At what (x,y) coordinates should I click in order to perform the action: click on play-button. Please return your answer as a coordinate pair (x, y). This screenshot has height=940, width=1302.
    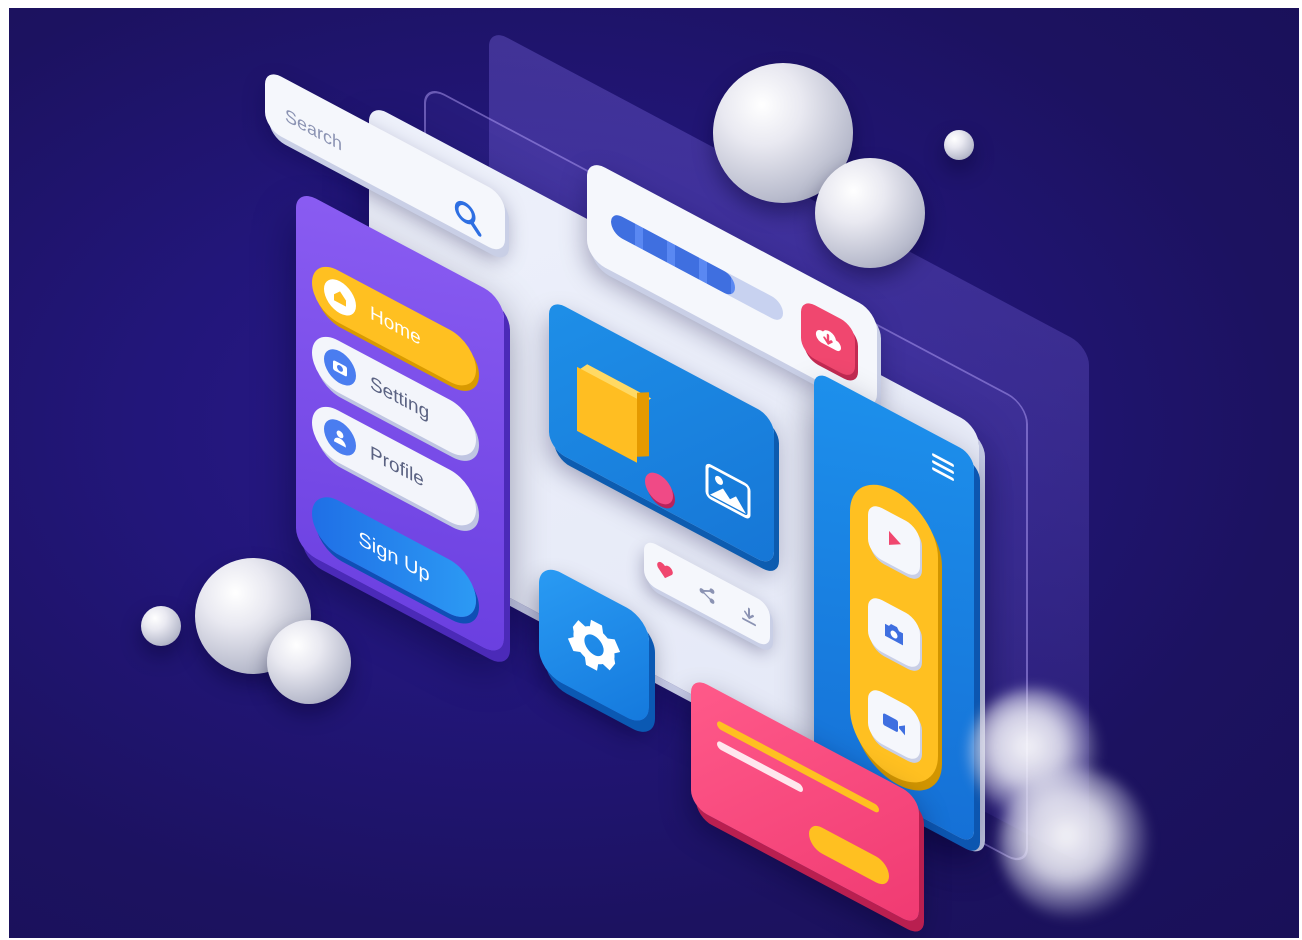
    Looking at the image, I should click on (894, 540).